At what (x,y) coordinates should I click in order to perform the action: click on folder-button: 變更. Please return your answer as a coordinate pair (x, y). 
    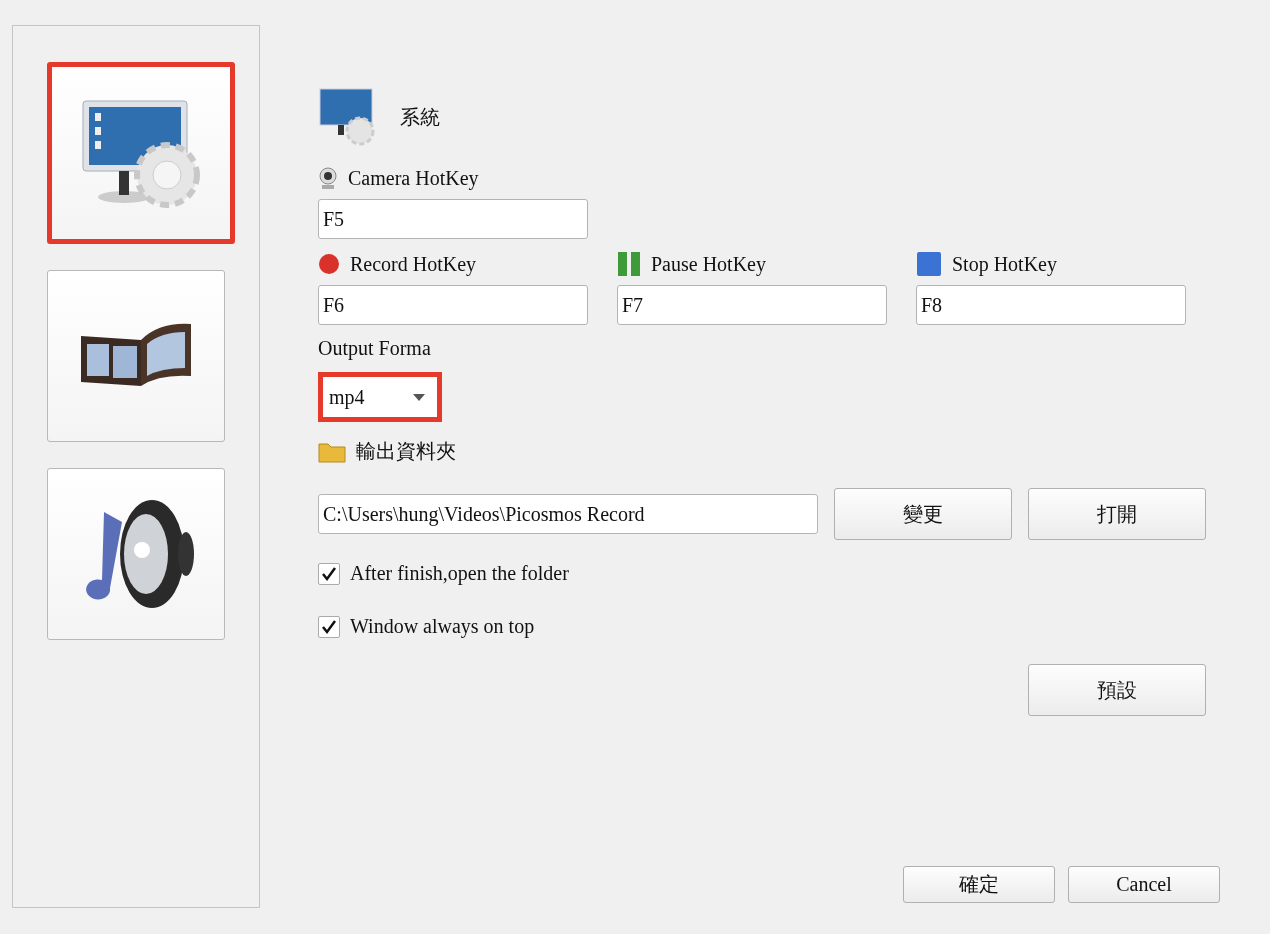
    Looking at the image, I should click on (923, 514).